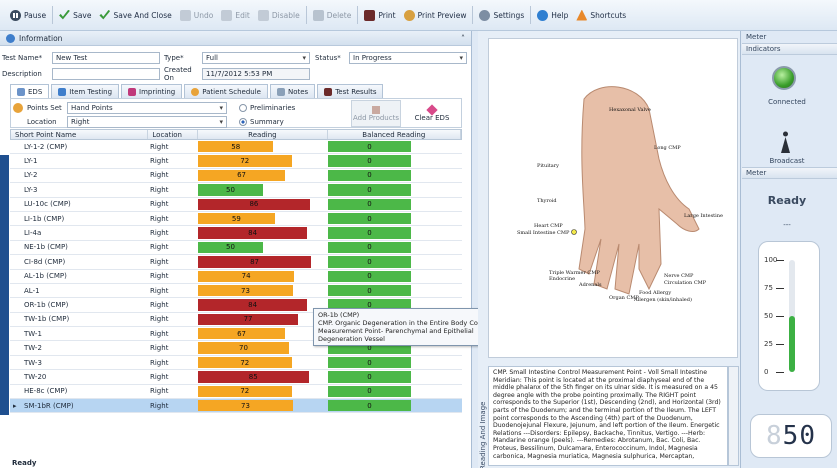 This screenshot has width=837, height=468. I want to click on description-scrollbar, so click(733, 416).